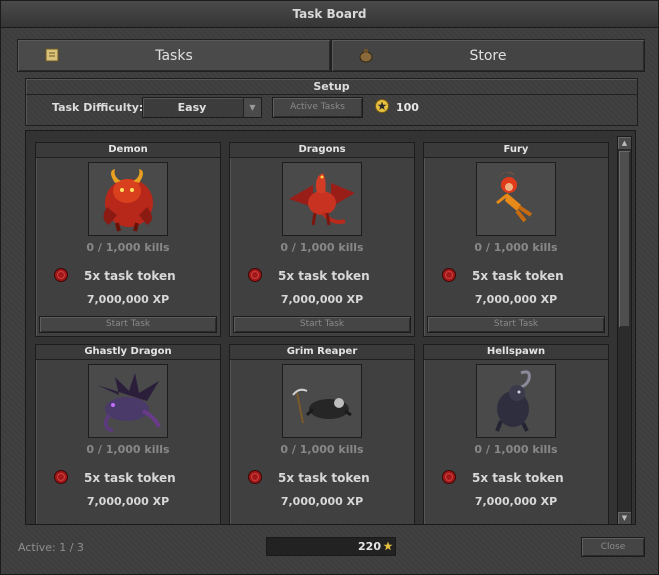 This screenshot has height=575, width=659. What do you see at coordinates (322, 352) in the screenshot?
I see `task-name: Grim Reaper` at bounding box center [322, 352].